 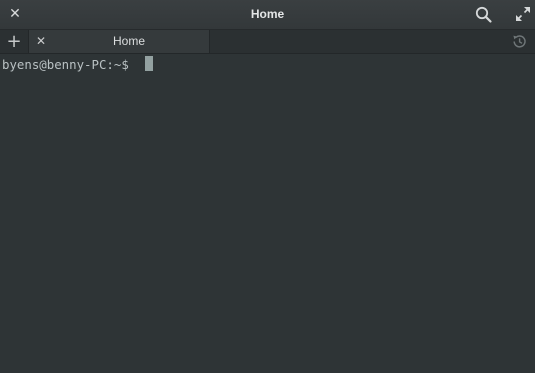 I want to click on title-bar: ✕ Home, so click(x=267, y=15).